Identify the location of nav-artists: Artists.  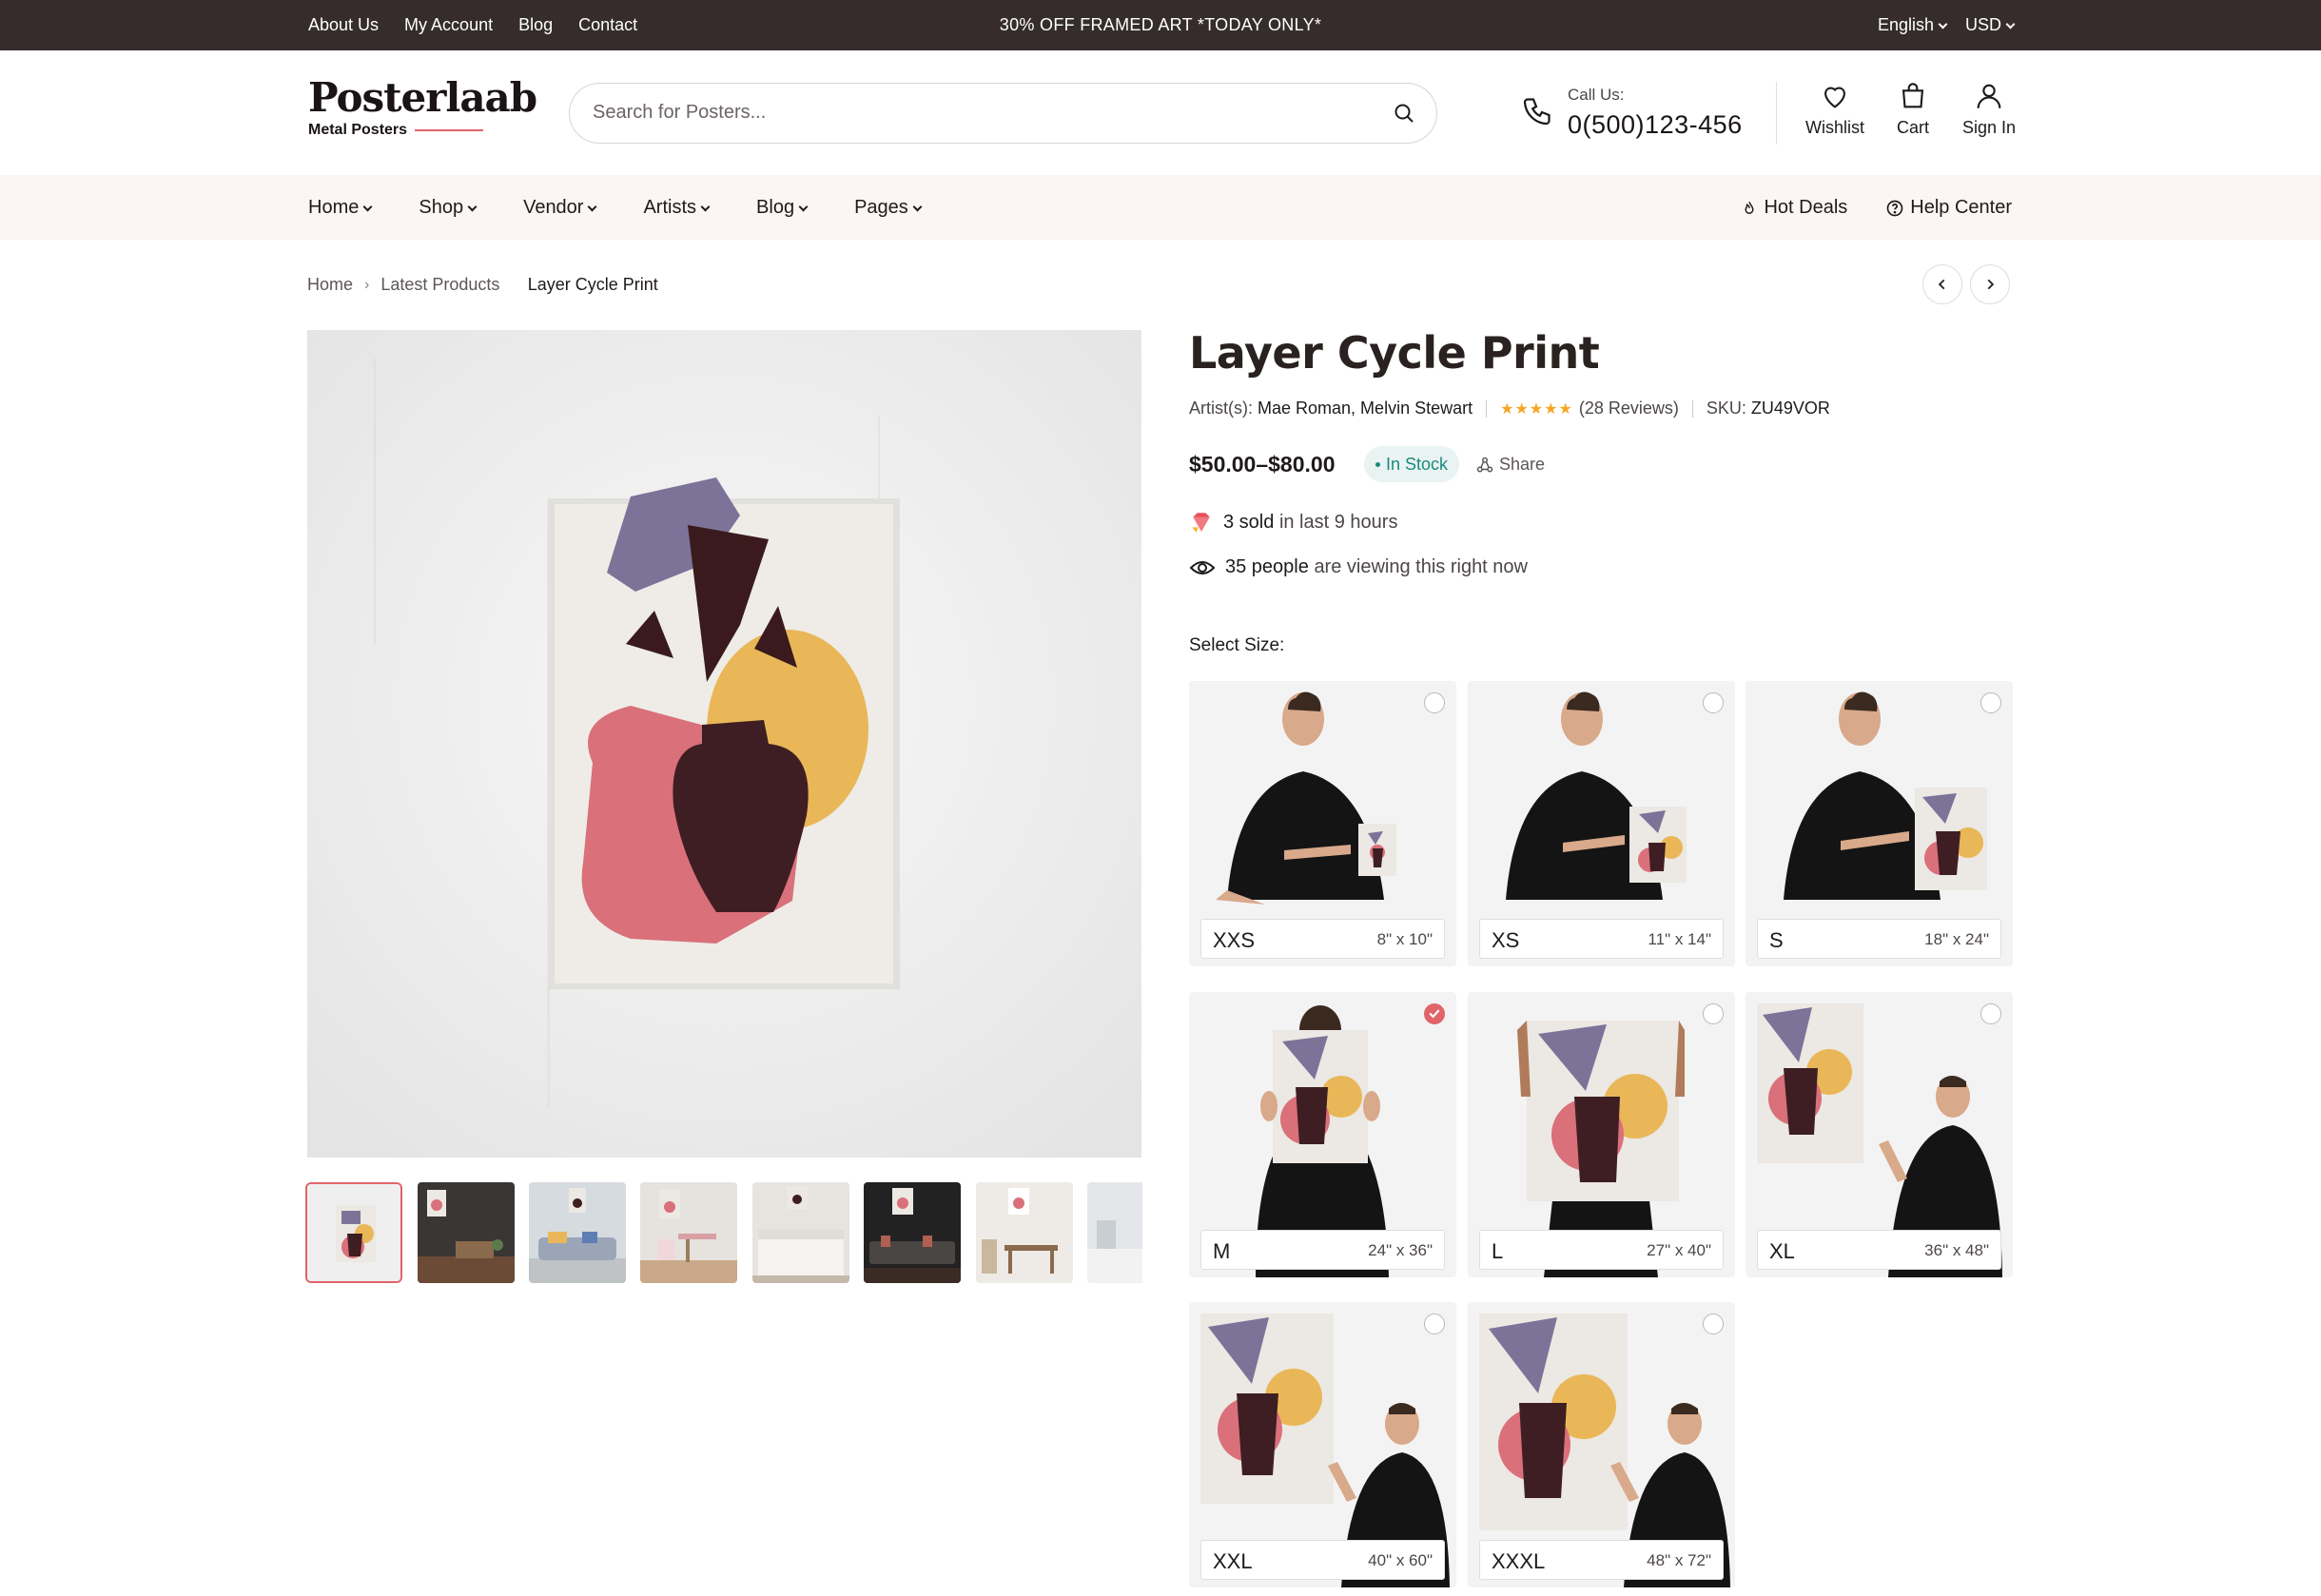
(677, 208).